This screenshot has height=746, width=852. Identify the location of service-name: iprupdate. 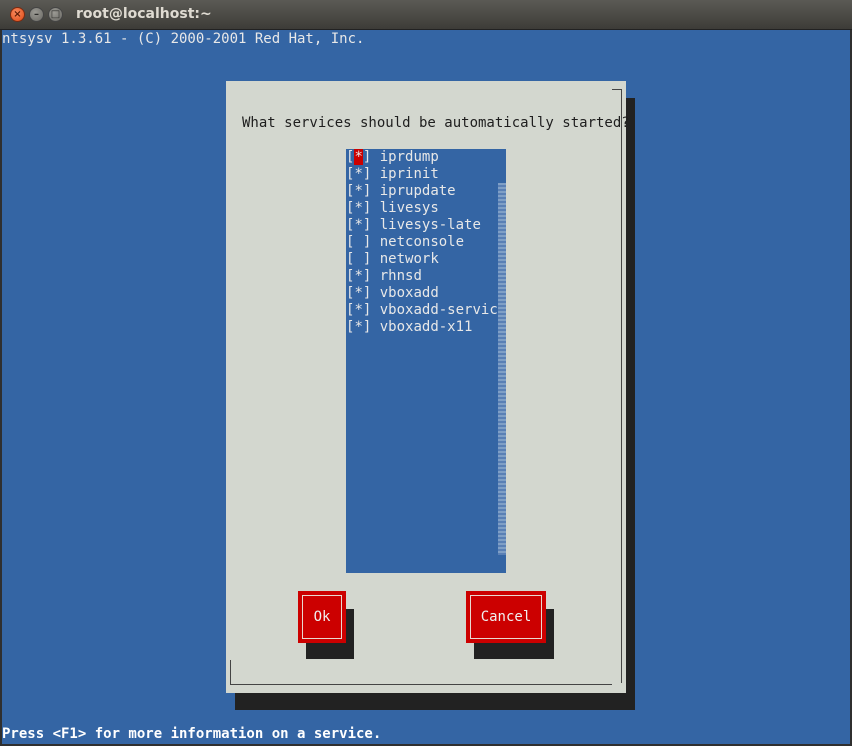
(417, 191).